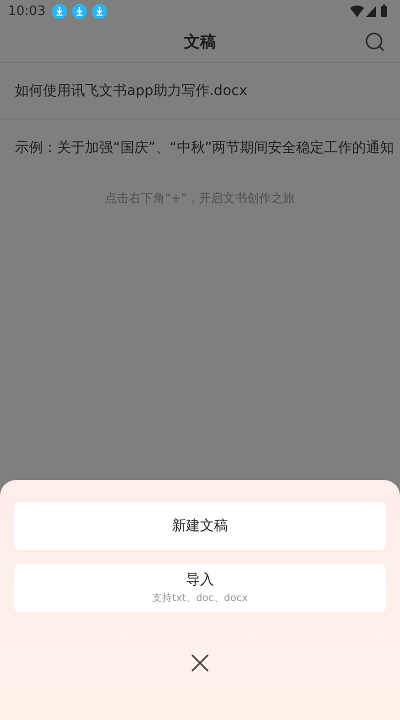 This screenshot has height=720, width=400. I want to click on page-title: 文稿, so click(200, 42).